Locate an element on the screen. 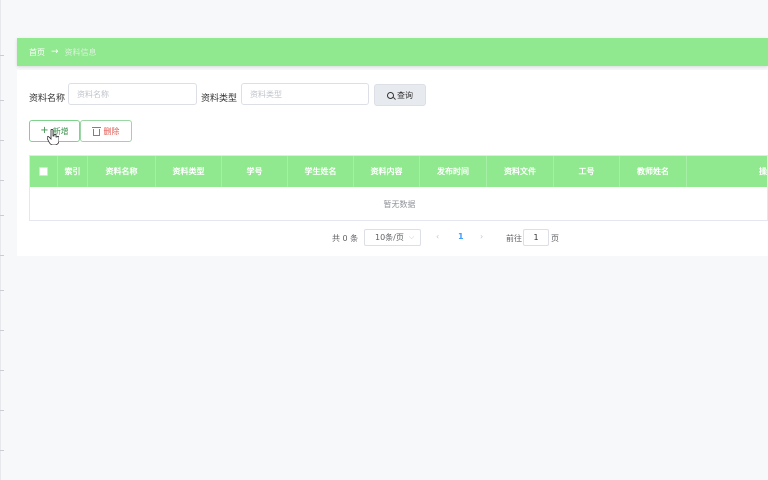 Image resolution: width=768 pixels, height=480 pixels. goto-page-input is located at coordinates (536, 237).